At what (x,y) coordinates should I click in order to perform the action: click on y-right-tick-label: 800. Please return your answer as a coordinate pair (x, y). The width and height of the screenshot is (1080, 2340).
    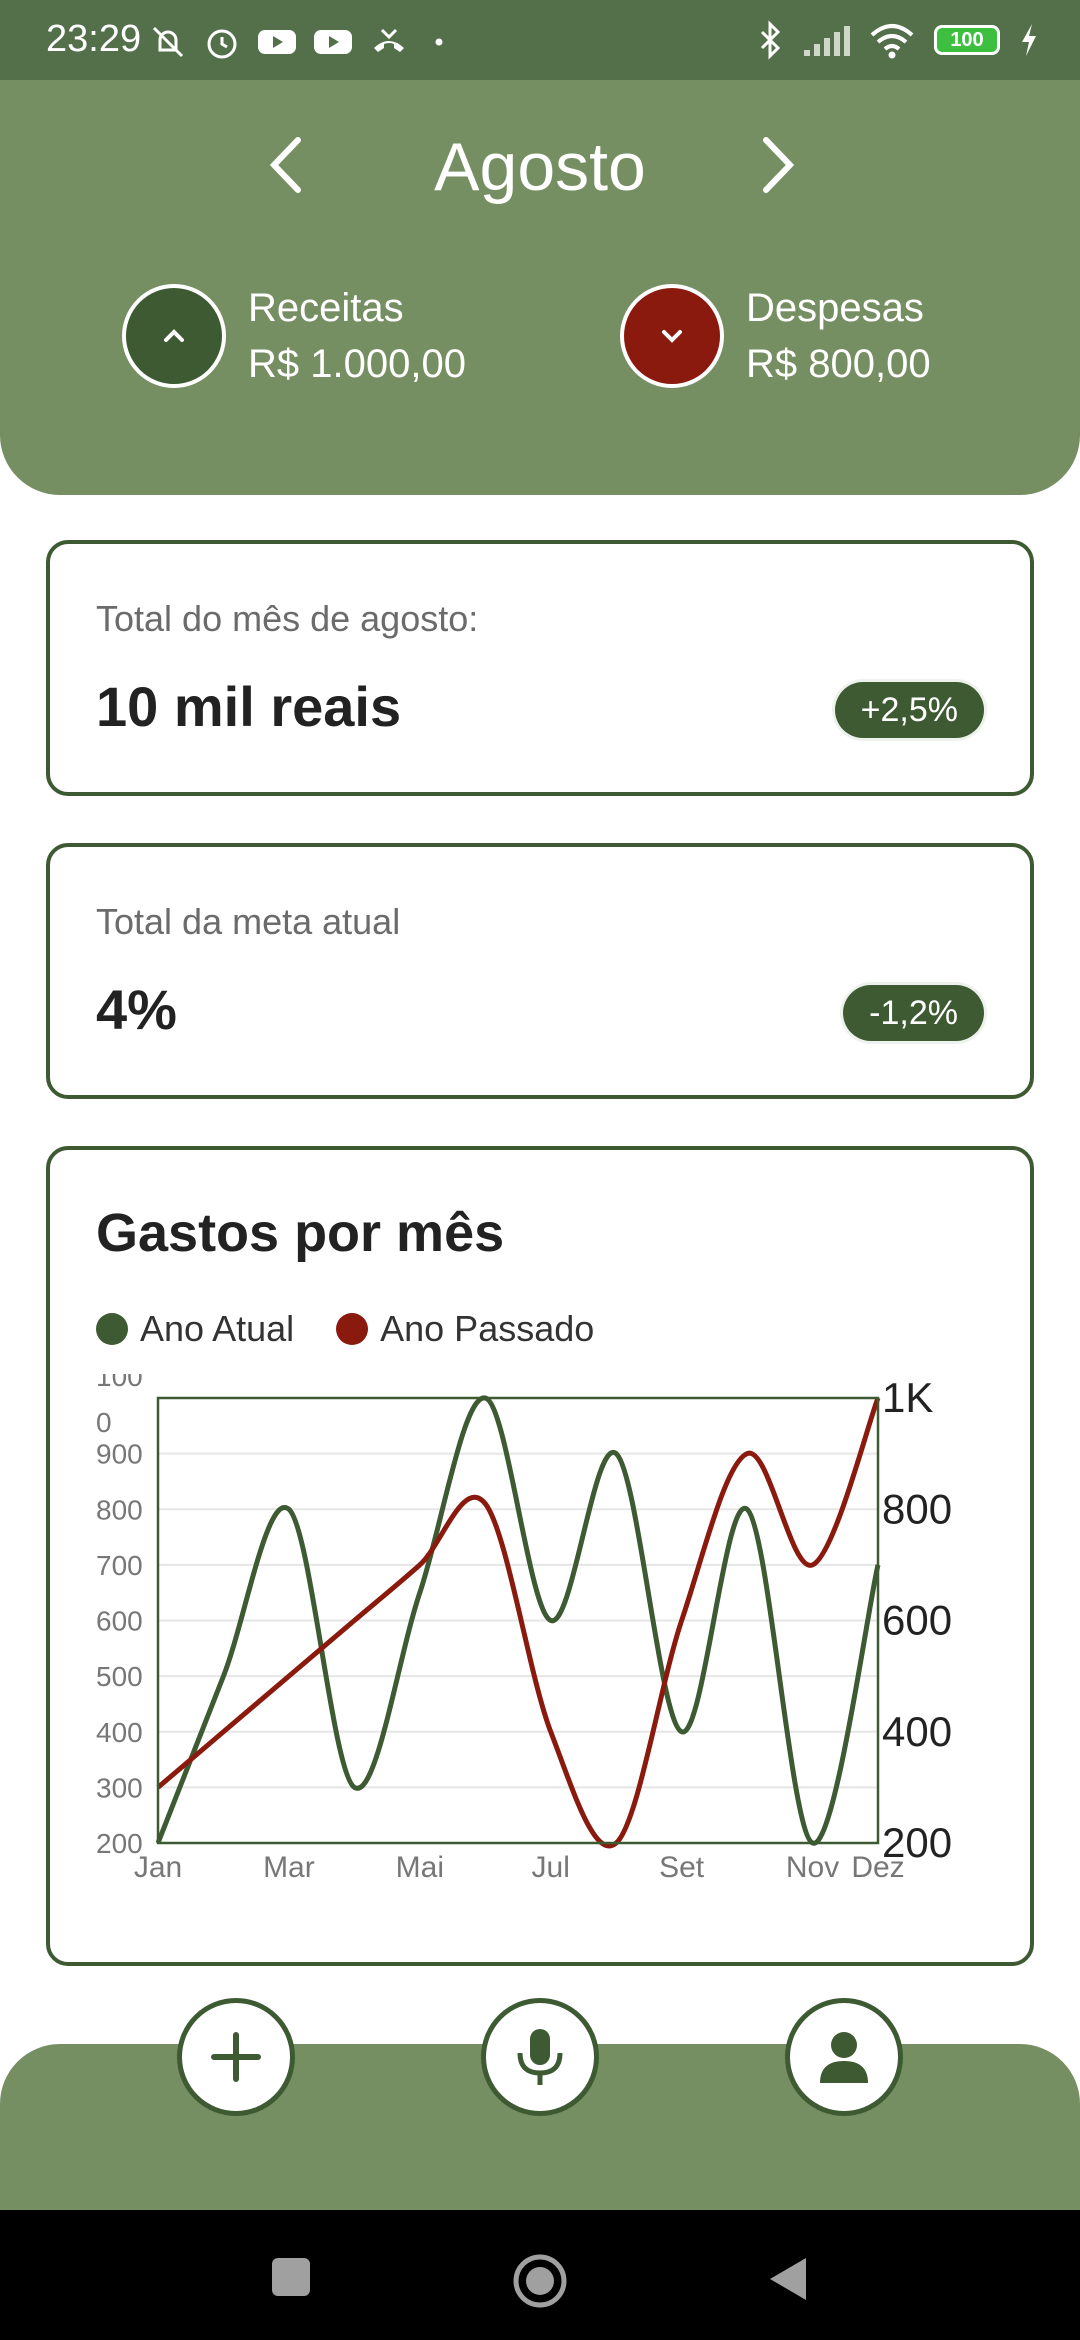
    Looking at the image, I should click on (917, 1508).